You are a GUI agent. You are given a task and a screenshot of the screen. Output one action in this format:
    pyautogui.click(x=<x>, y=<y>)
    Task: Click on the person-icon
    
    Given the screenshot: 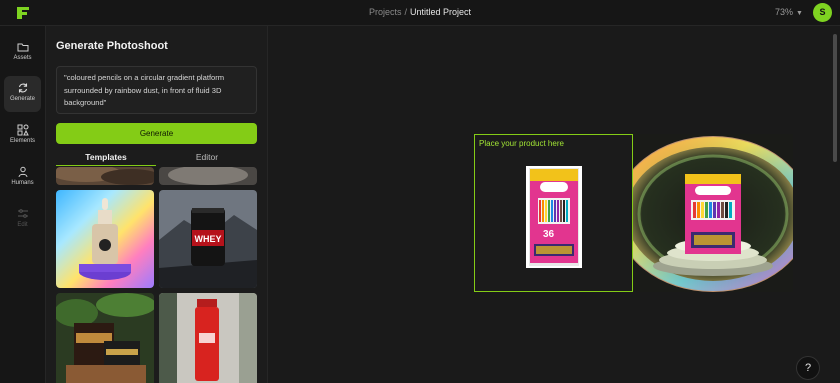 What is the action you would take?
    pyautogui.click(x=22, y=172)
    